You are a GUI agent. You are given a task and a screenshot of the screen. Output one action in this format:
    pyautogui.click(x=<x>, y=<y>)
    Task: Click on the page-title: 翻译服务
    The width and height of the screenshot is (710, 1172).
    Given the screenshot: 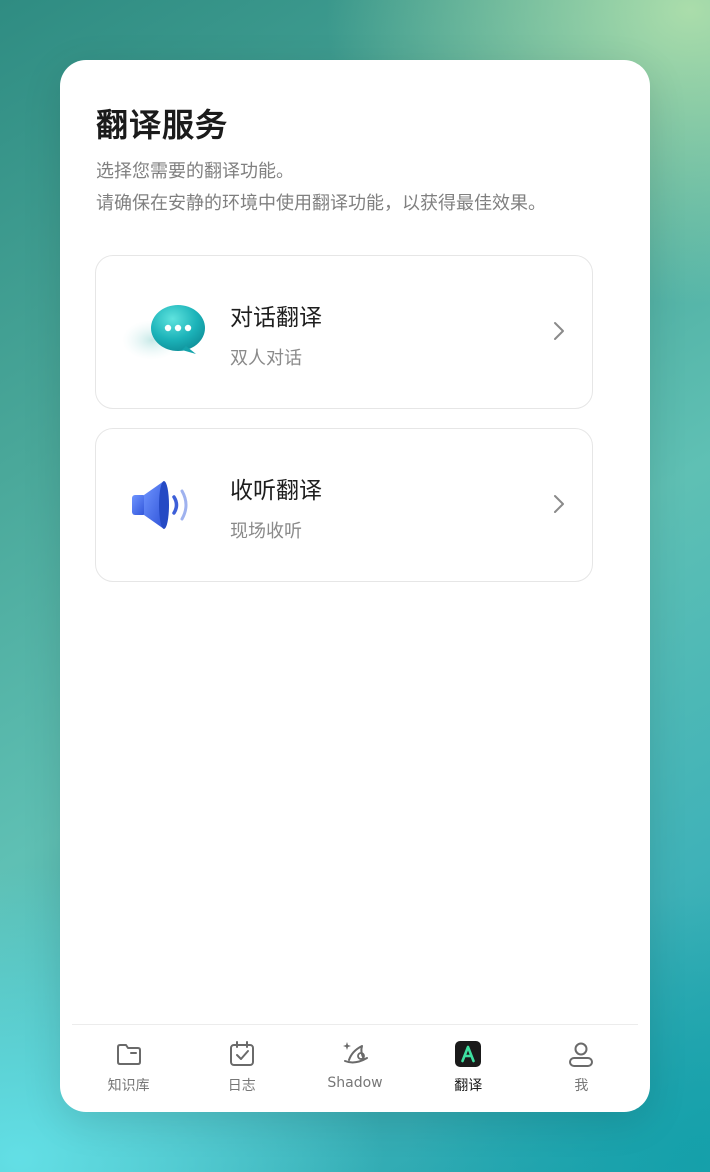 What is the action you would take?
    pyautogui.click(x=162, y=125)
    